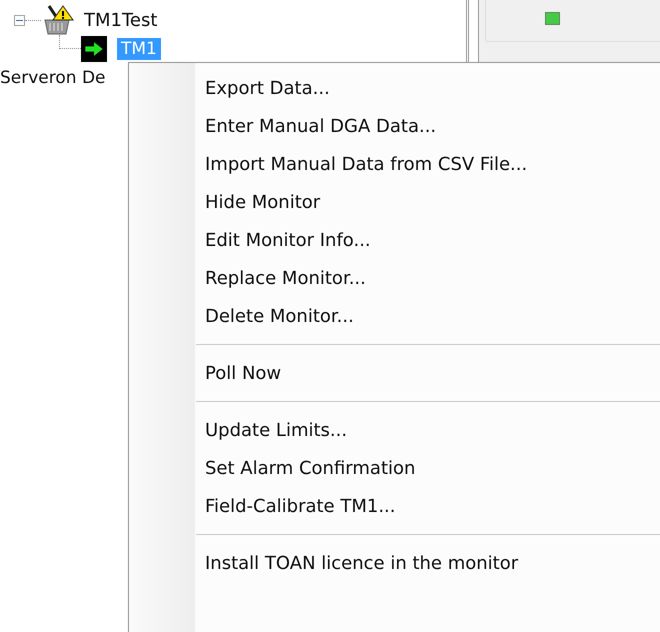 This screenshot has height=632, width=660. Describe the element at coordinates (53, 78) in the screenshot. I see `tree-footer-label: Serveron De` at that location.